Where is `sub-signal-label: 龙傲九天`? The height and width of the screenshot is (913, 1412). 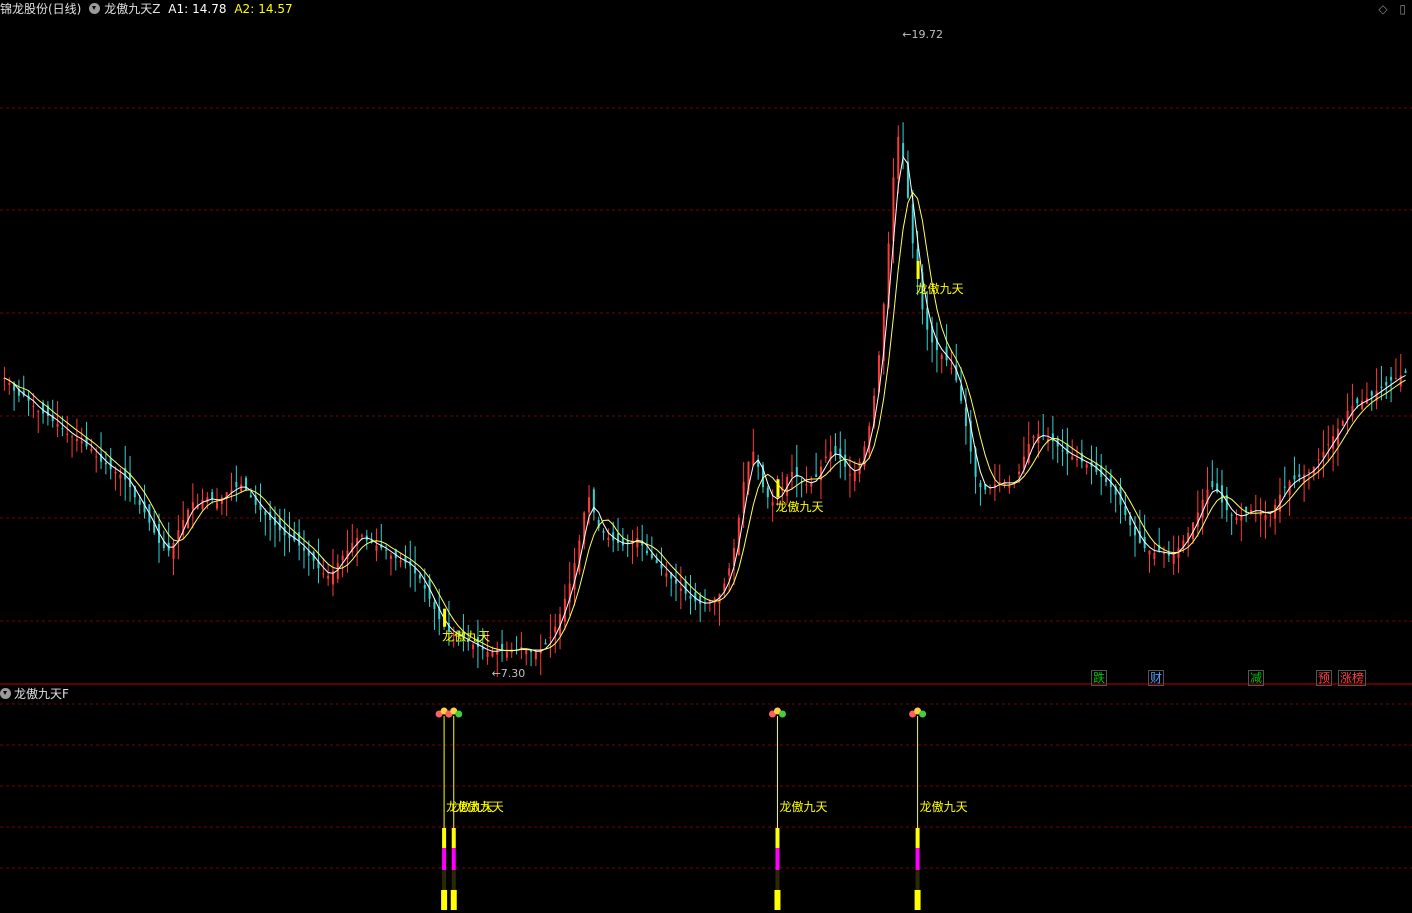 sub-signal-label: 龙傲九天 is located at coordinates (944, 806).